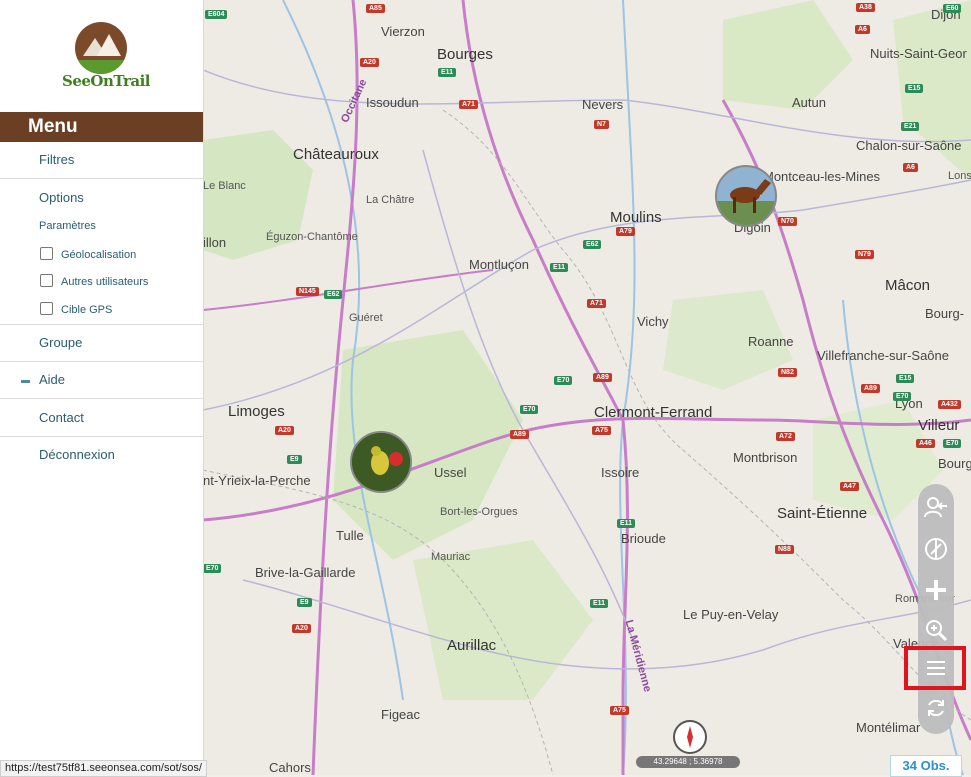 Image resolution: width=971 pixels, height=777 pixels. I want to click on road-shield: N145, so click(307, 291).